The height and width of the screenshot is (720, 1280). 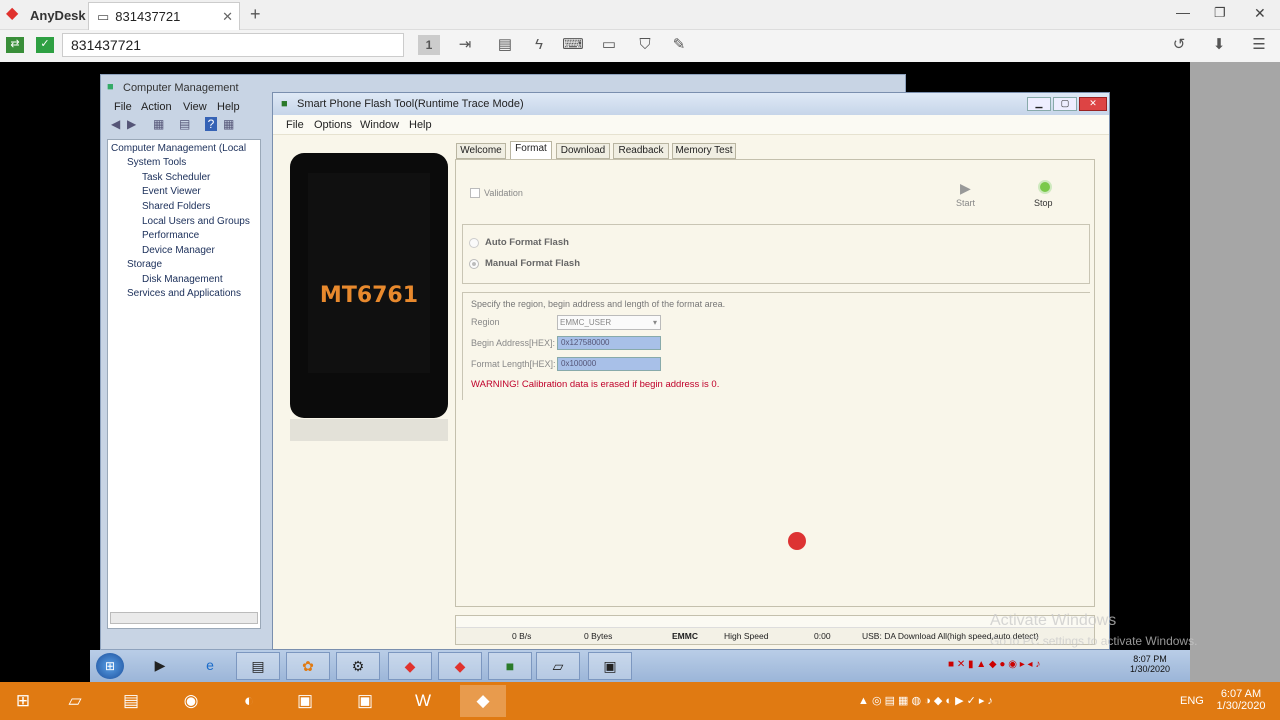 What do you see at coordinates (103, 16) in the screenshot?
I see `monitor-icon: ▭` at bounding box center [103, 16].